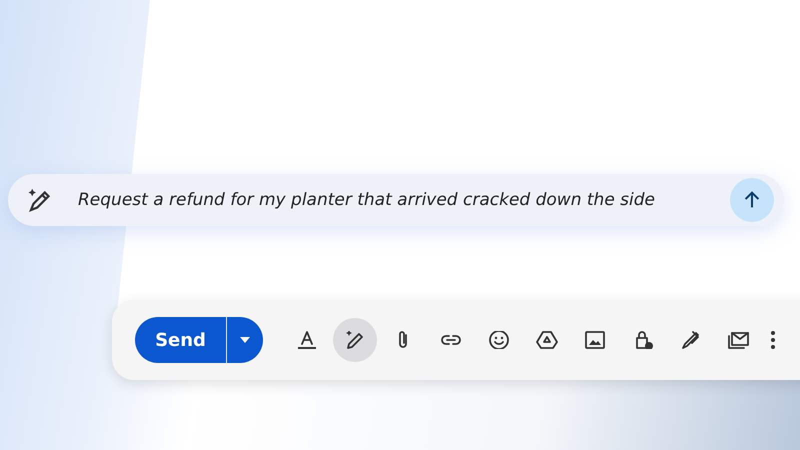 This screenshot has height=450, width=800. Describe the element at coordinates (739, 340) in the screenshot. I see `envelopes-icon` at that location.